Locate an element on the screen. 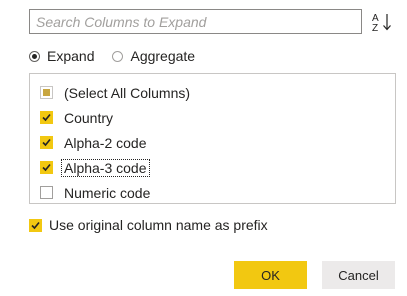  list-item-select-all: (Select All Columns) is located at coordinates (212, 92).